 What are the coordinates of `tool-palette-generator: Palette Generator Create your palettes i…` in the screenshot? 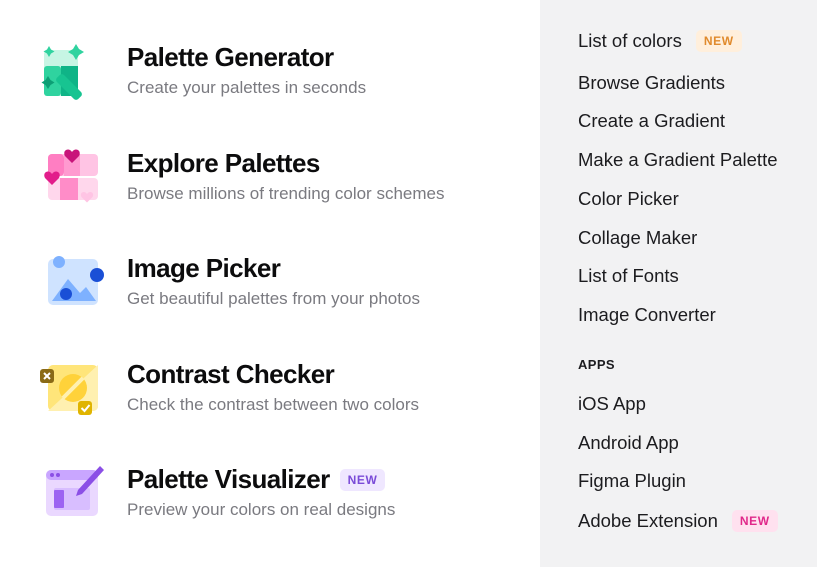 It's located at (285, 77).